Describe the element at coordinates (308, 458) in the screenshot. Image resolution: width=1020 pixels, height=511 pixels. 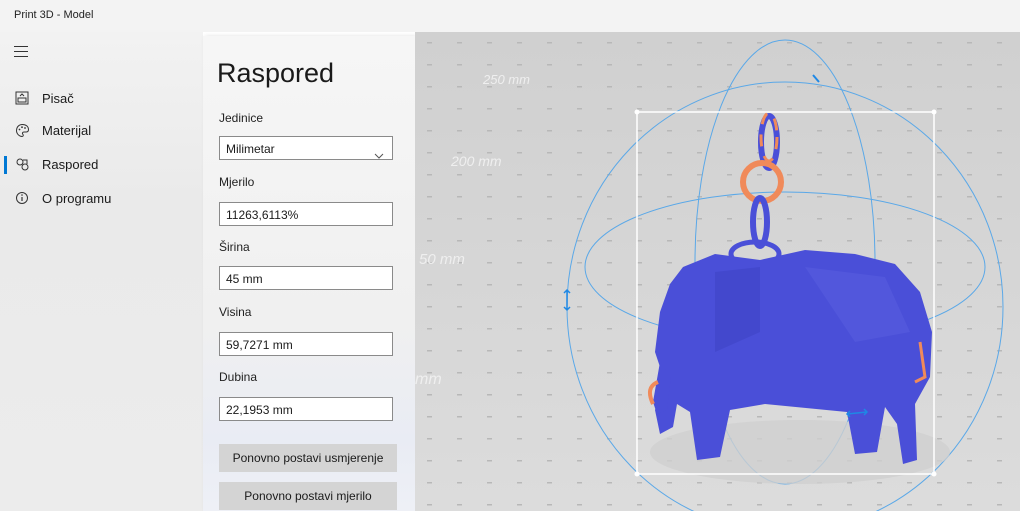
I see `reset-orientation-button: Ponovno postavi usmjerenje` at that location.